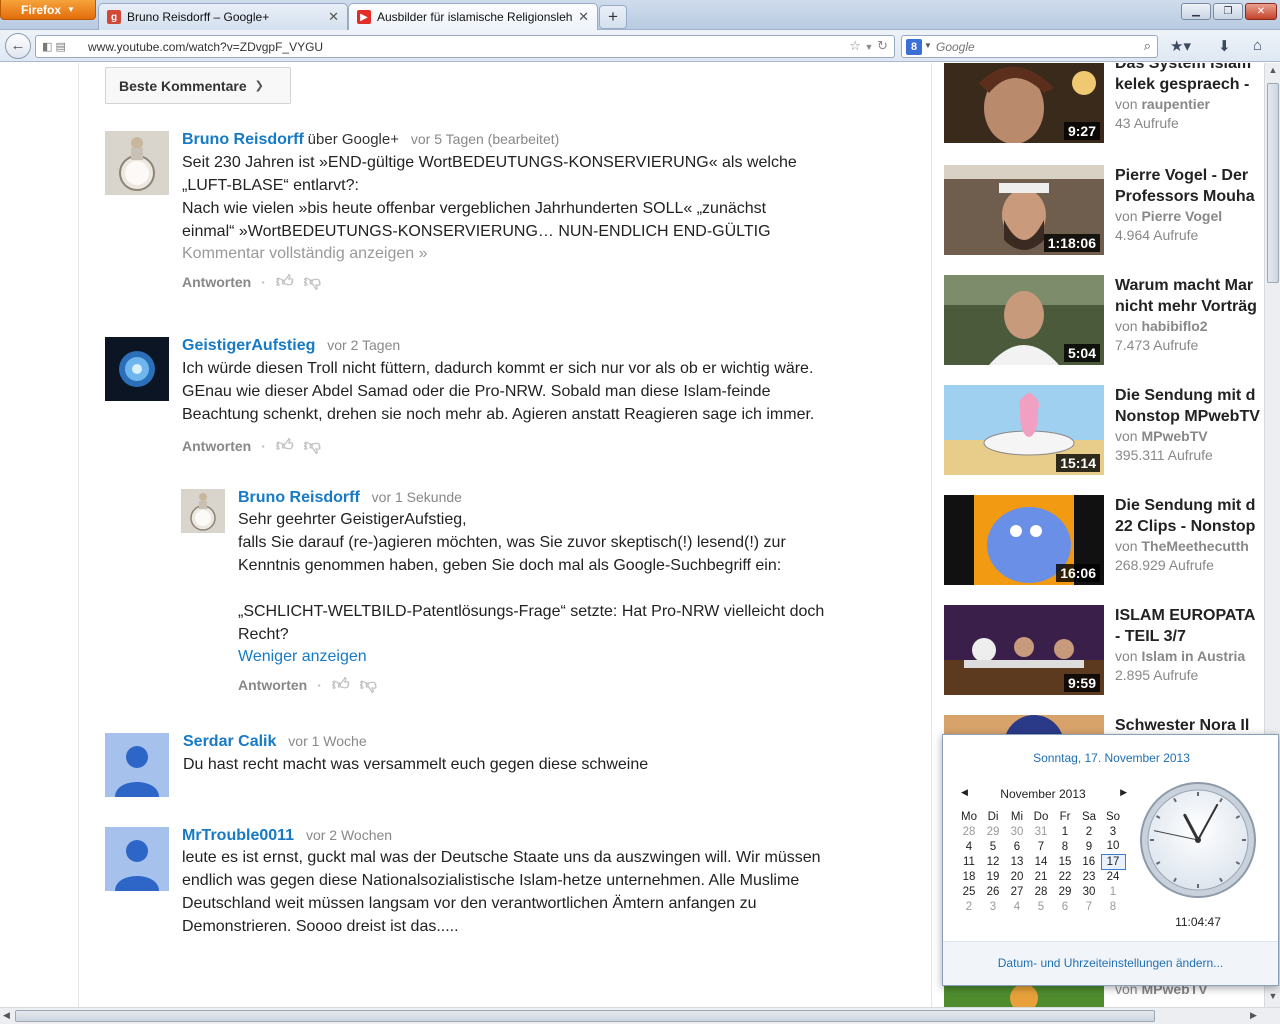  Describe the element at coordinates (1024, 650) in the screenshot. I see `video-thumbnail: 9:59` at that location.